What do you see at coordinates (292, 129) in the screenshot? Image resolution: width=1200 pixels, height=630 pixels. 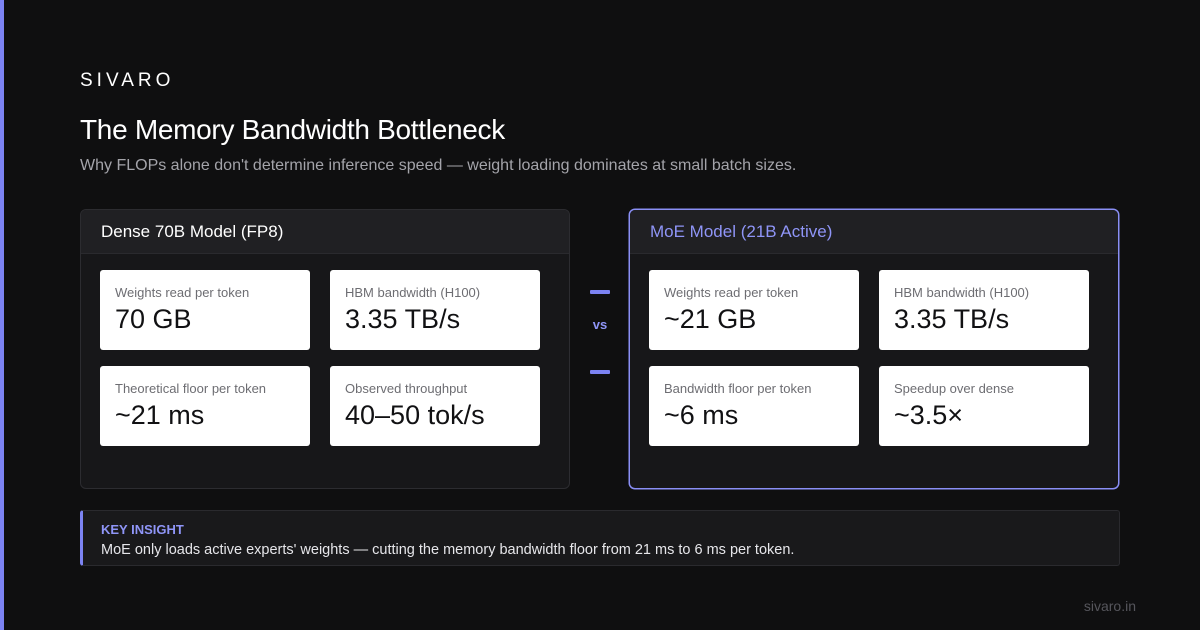 I see `page-title: The Memory Bandwidth Bottleneck` at bounding box center [292, 129].